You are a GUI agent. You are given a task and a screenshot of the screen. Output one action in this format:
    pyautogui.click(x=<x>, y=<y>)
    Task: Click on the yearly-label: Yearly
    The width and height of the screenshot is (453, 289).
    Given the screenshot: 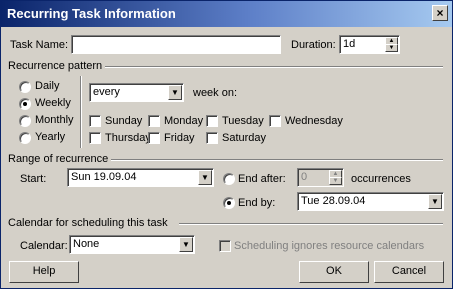 What is the action you would take?
    pyautogui.click(x=50, y=137)
    